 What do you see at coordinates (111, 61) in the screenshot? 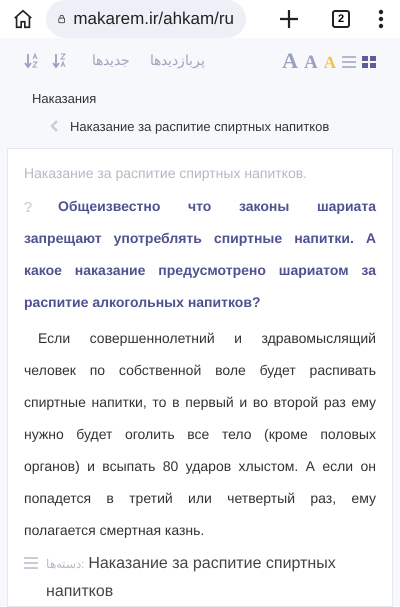
I see `sort-link: جدیدها` at bounding box center [111, 61].